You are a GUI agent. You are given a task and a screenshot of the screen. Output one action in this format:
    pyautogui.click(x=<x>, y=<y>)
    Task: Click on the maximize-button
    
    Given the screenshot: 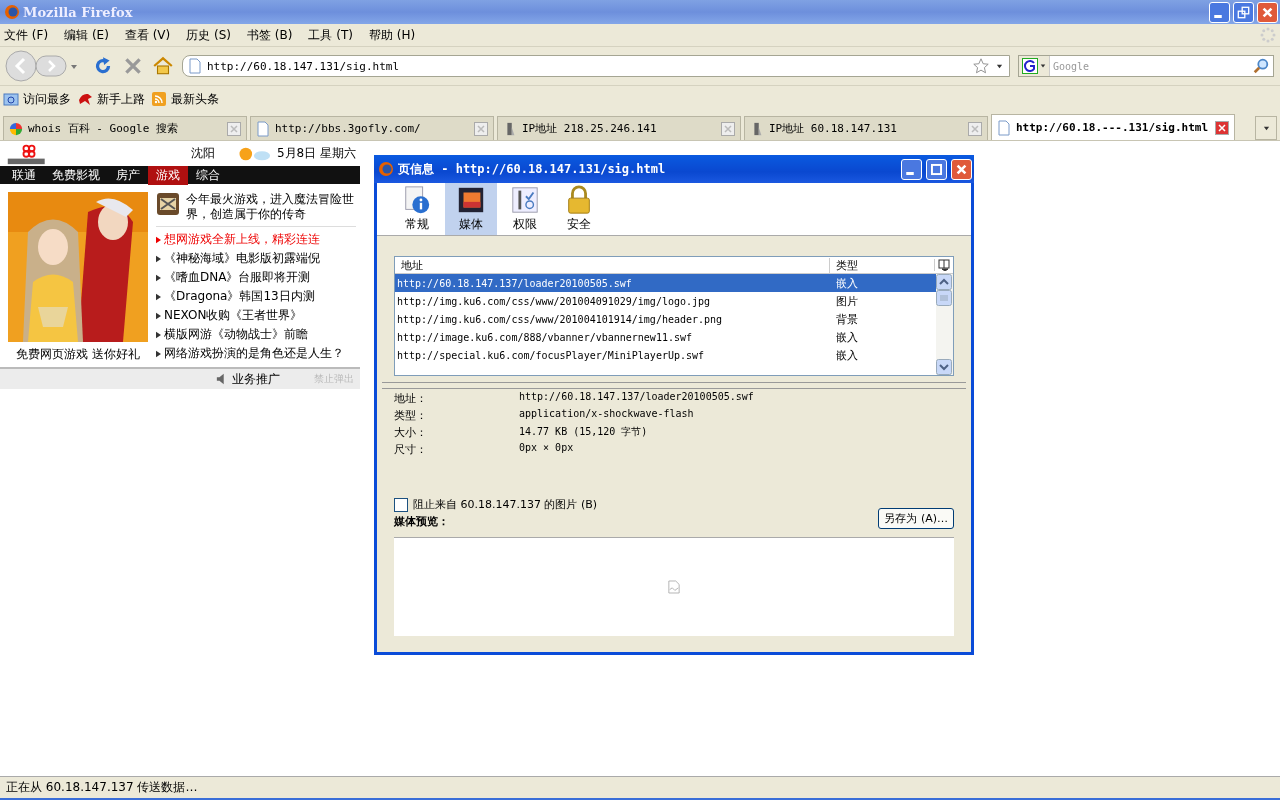 What is the action you would take?
    pyautogui.click(x=936, y=169)
    